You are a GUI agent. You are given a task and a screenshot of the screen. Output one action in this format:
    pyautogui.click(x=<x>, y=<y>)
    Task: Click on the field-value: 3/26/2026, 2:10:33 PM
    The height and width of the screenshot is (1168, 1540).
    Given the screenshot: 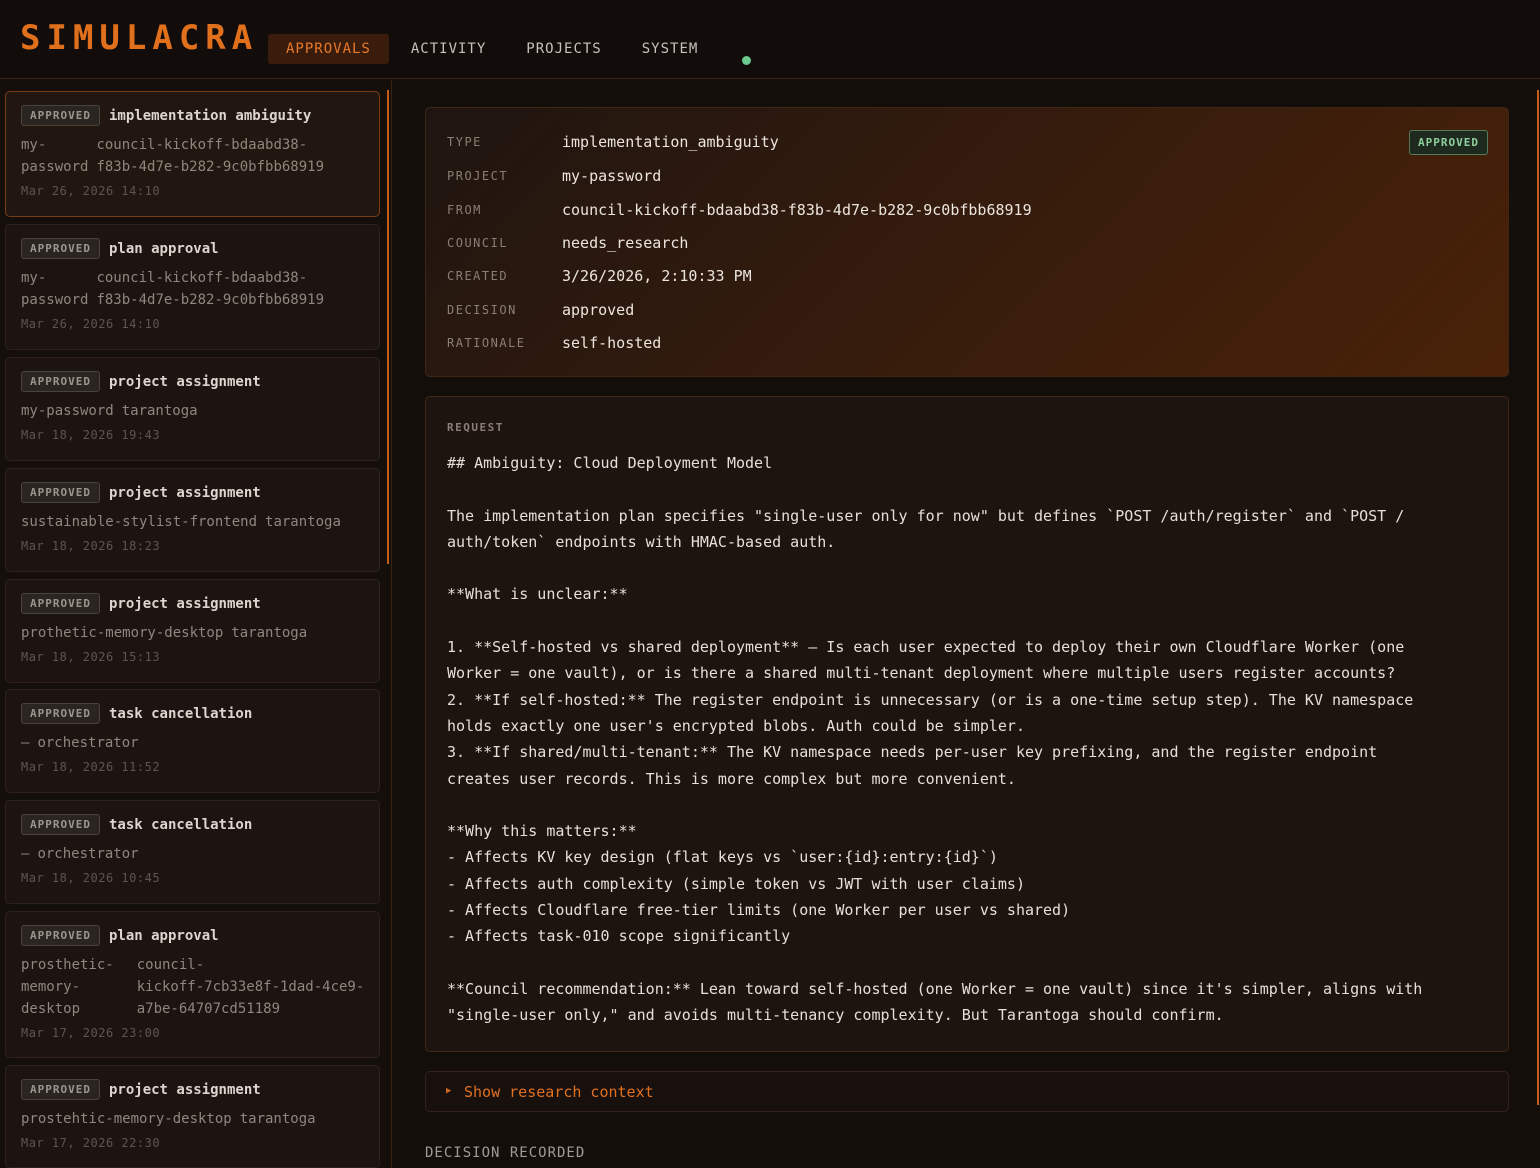 What is the action you would take?
    pyautogui.click(x=657, y=276)
    